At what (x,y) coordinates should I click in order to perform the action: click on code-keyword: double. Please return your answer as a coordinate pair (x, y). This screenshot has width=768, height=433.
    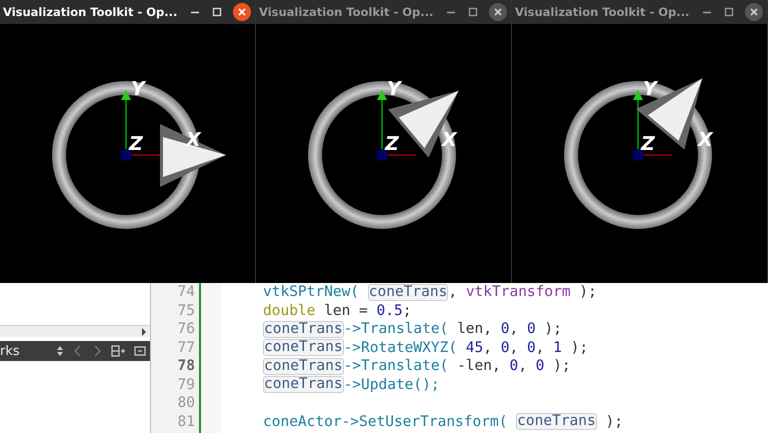
    Looking at the image, I should click on (289, 311).